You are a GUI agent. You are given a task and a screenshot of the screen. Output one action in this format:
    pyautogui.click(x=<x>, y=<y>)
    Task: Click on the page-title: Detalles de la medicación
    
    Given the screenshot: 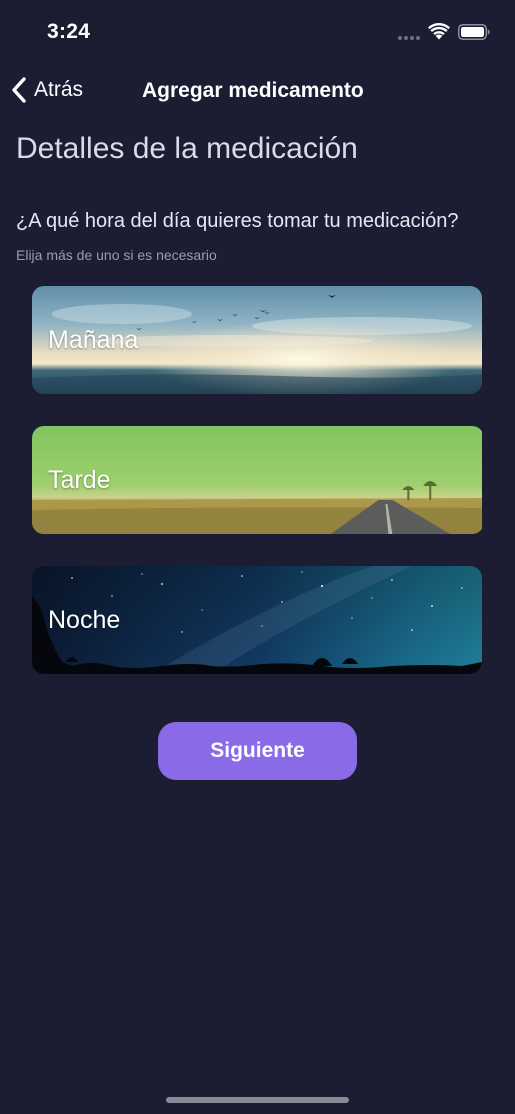 What is the action you would take?
    pyautogui.click(x=187, y=148)
    